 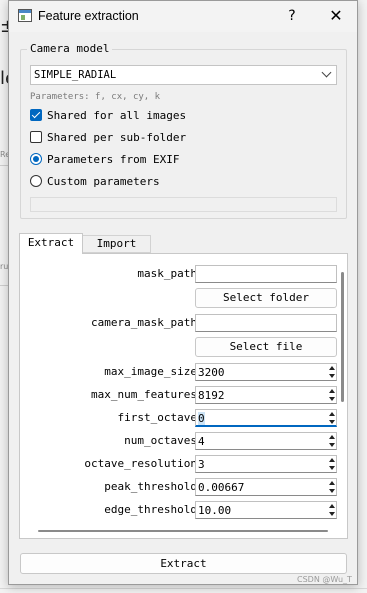 What do you see at coordinates (144, 322) in the screenshot?
I see `camera-mask-path-label: camera_mask_path` at bounding box center [144, 322].